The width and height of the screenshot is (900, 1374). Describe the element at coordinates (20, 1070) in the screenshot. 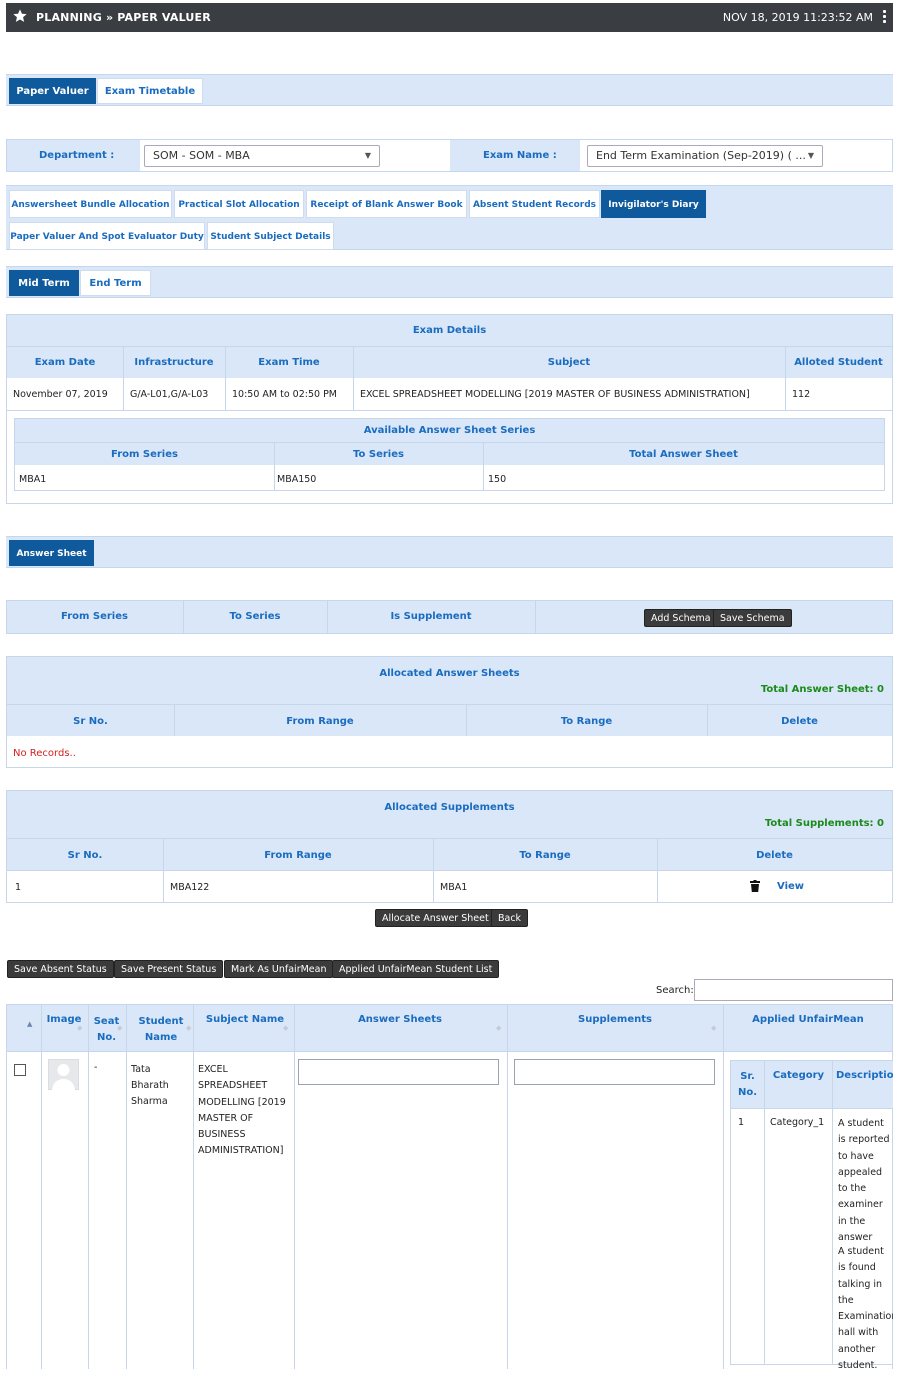

I see `row-checkbox` at that location.